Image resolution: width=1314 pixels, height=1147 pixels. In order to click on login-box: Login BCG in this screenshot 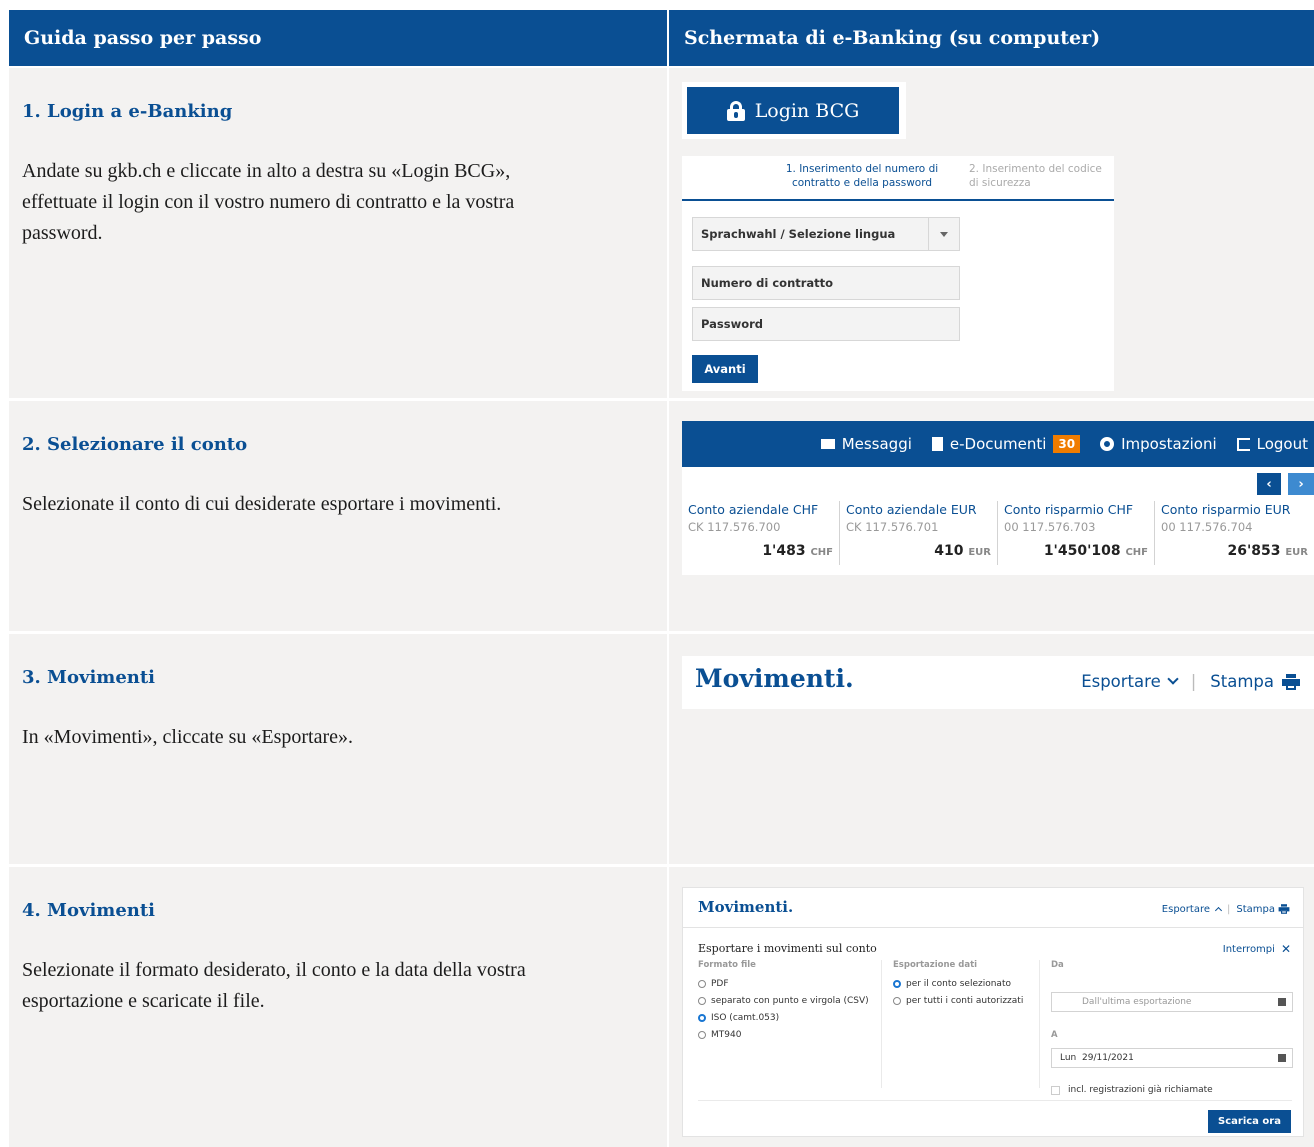, I will do `click(794, 110)`.